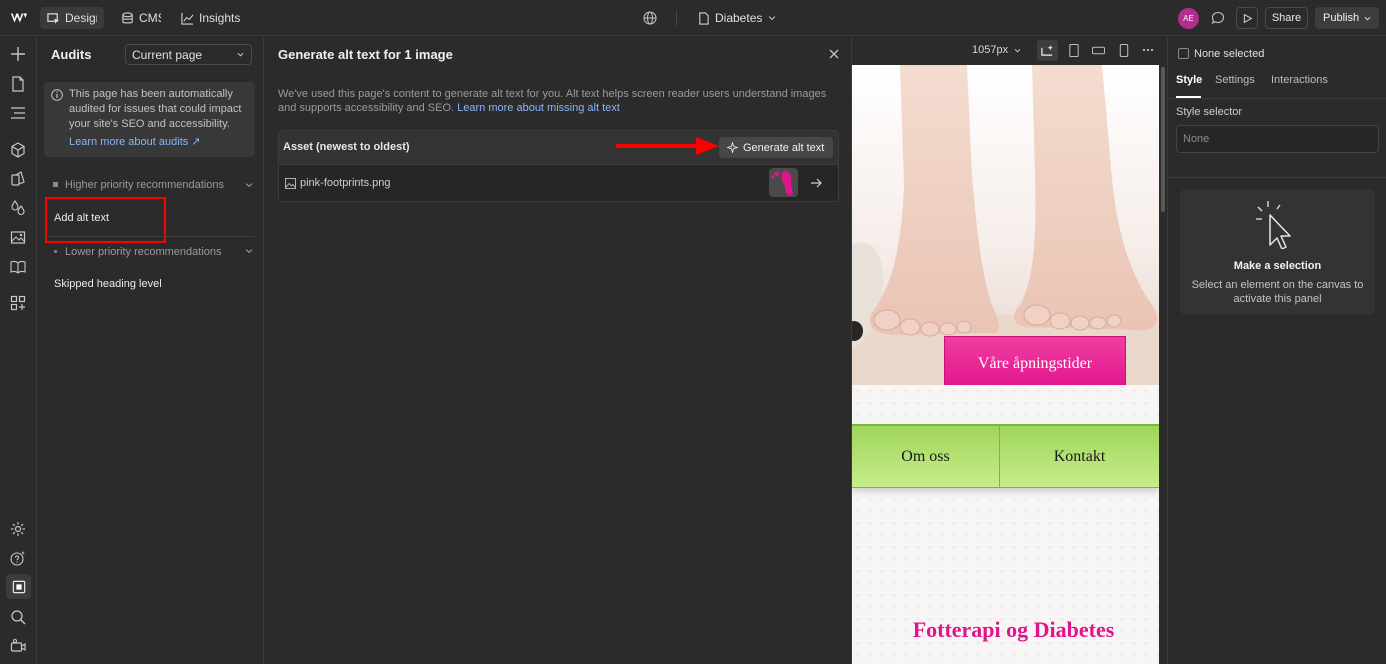 Image resolution: width=1386 pixels, height=664 pixels. What do you see at coordinates (1163, 364) in the screenshot?
I see `canvas-scrollbar` at bounding box center [1163, 364].